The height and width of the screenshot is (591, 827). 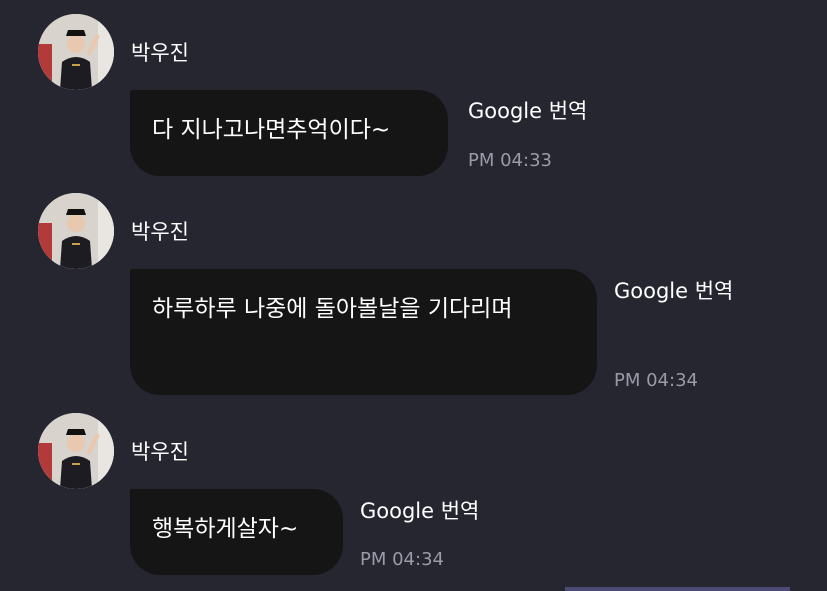 I want to click on timestamp: PM 04:33, so click(x=510, y=160).